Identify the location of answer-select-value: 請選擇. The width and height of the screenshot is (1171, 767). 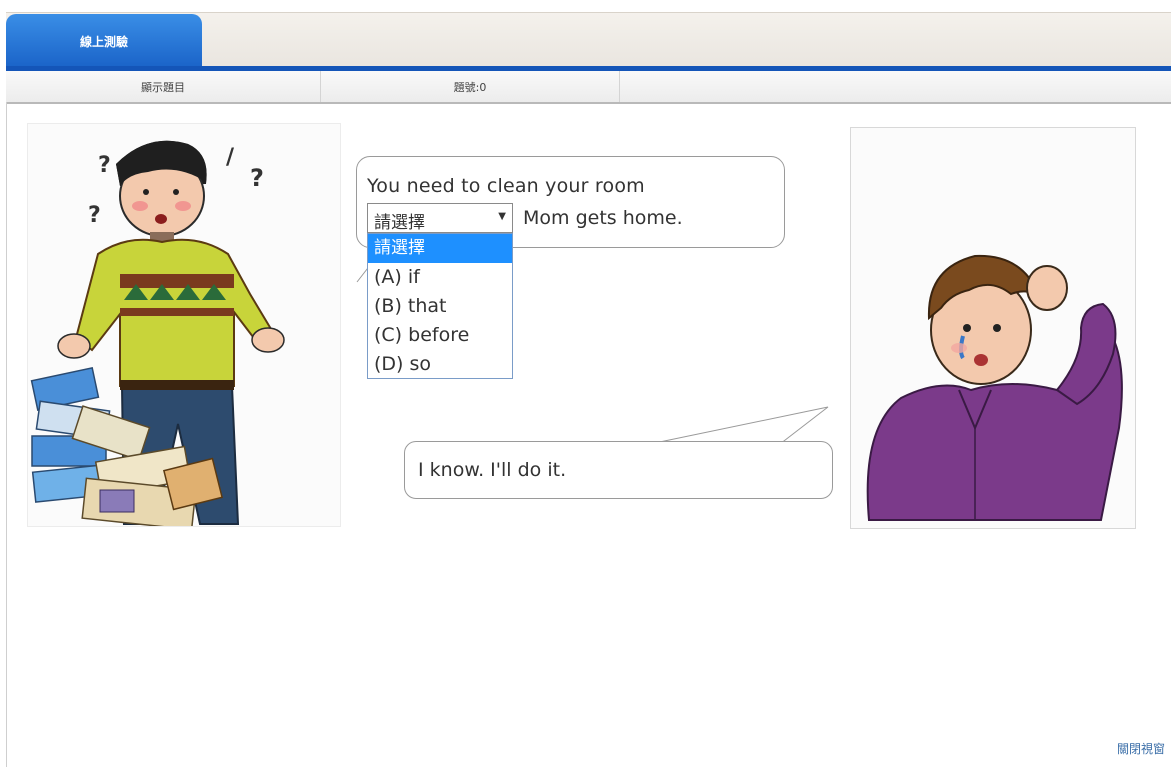
(399, 223).